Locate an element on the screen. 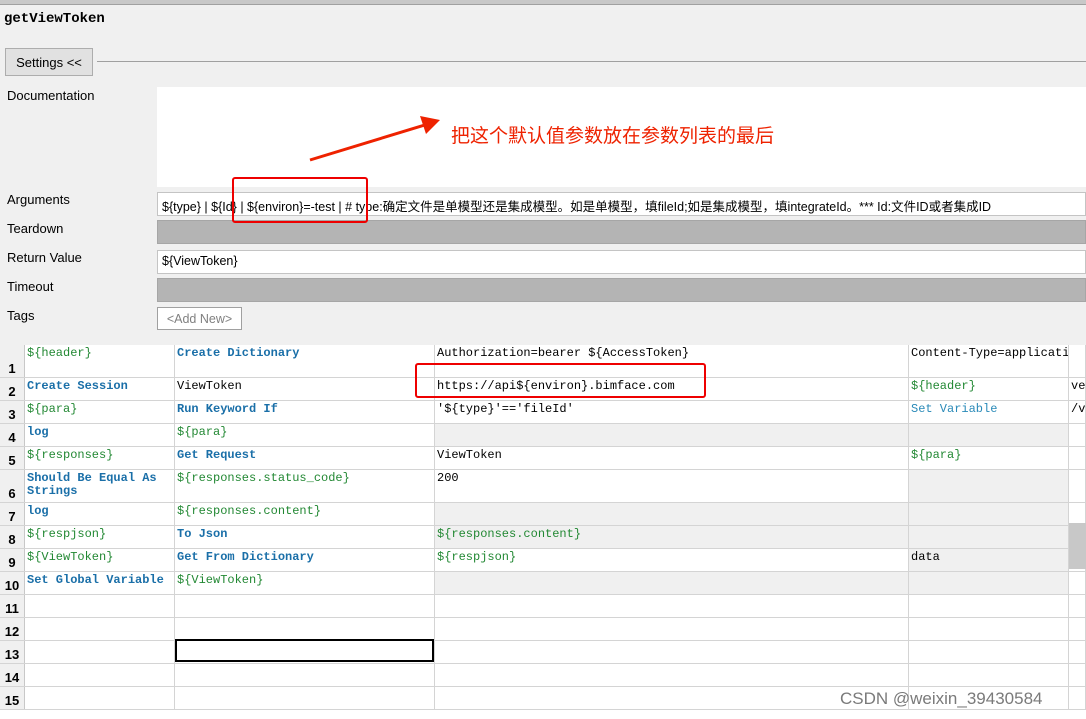  settings-divider is located at coordinates (591, 61).